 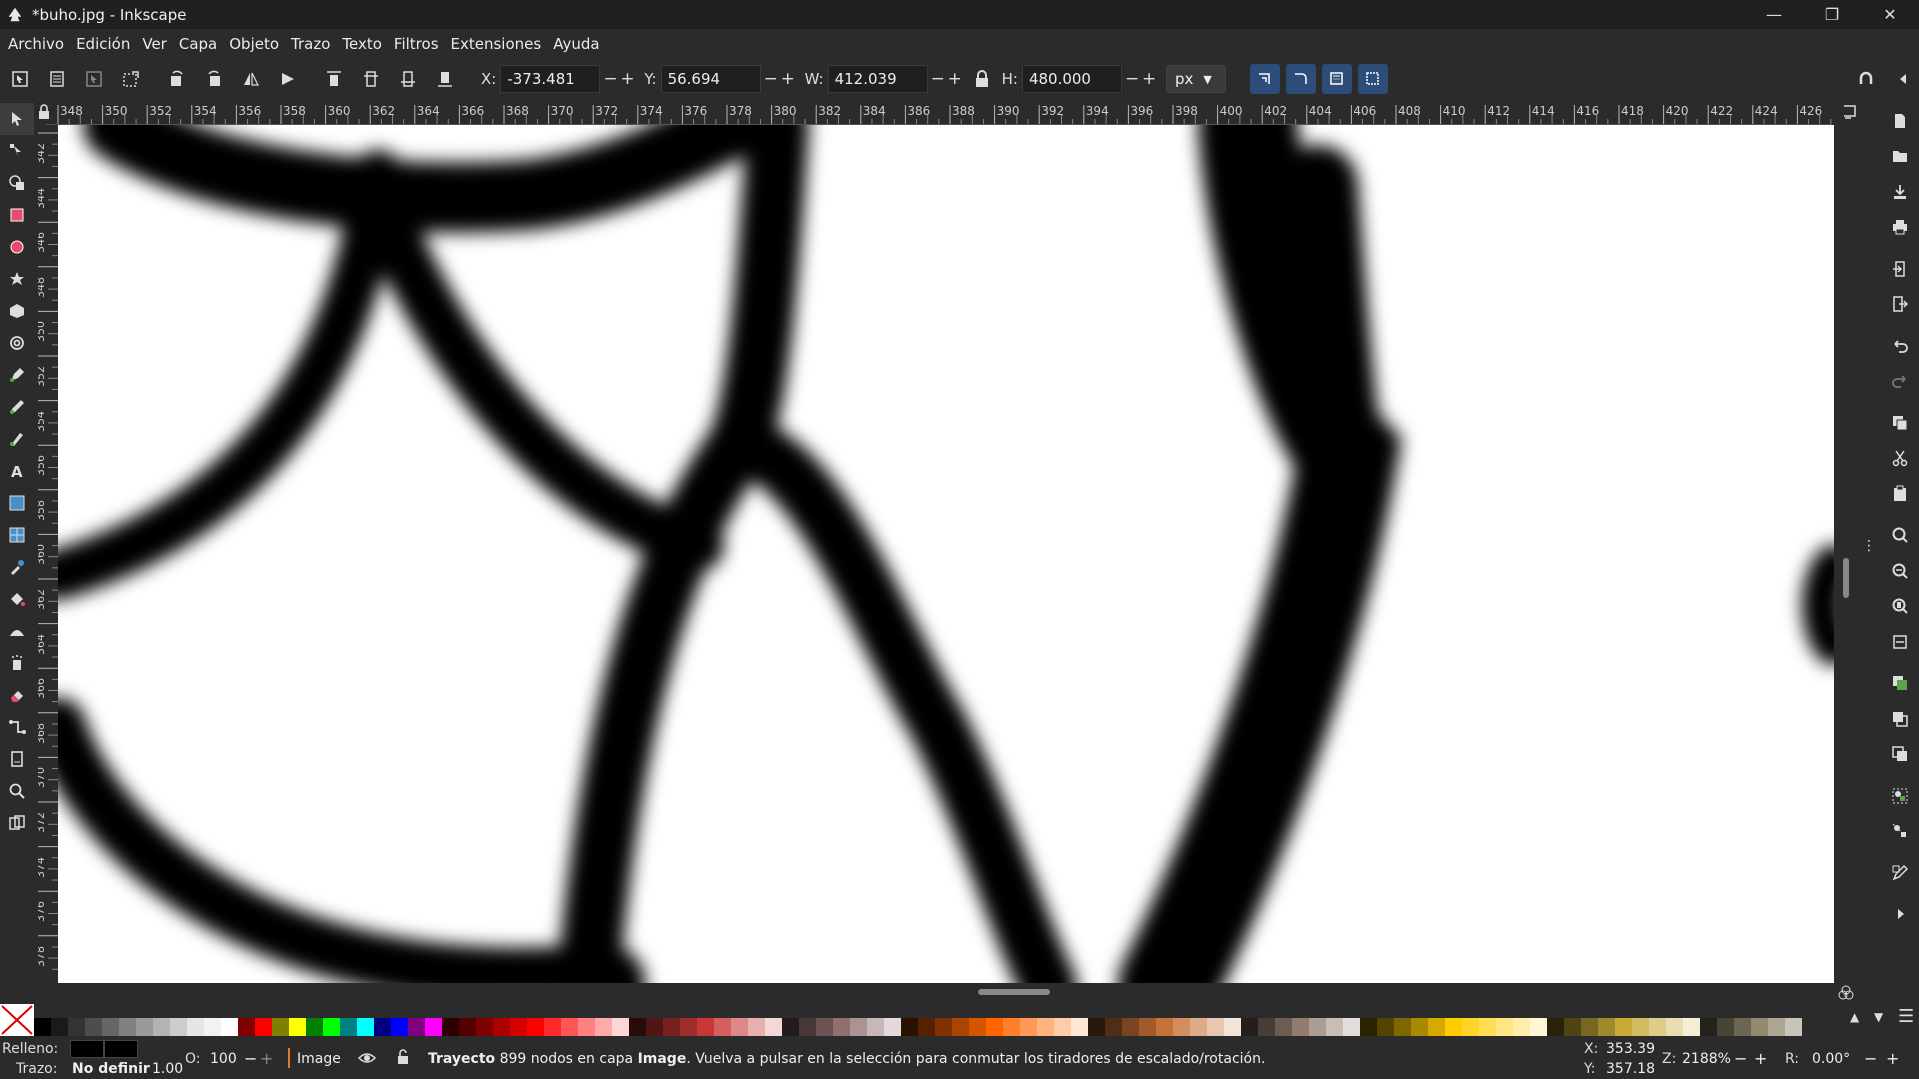 What do you see at coordinates (403, 1057) in the screenshot?
I see `layer-lock-icon` at bounding box center [403, 1057].